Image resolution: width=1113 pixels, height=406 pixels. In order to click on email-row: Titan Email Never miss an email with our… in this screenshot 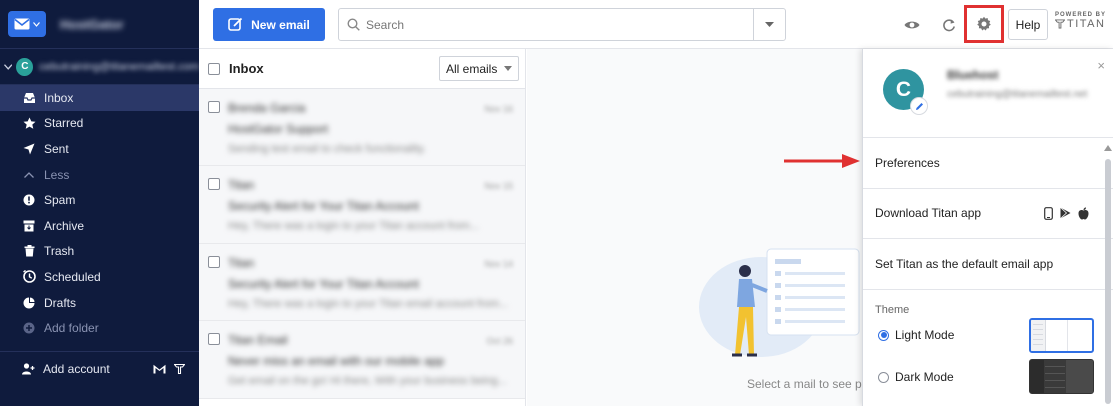, I will do `click(362, 360)`.